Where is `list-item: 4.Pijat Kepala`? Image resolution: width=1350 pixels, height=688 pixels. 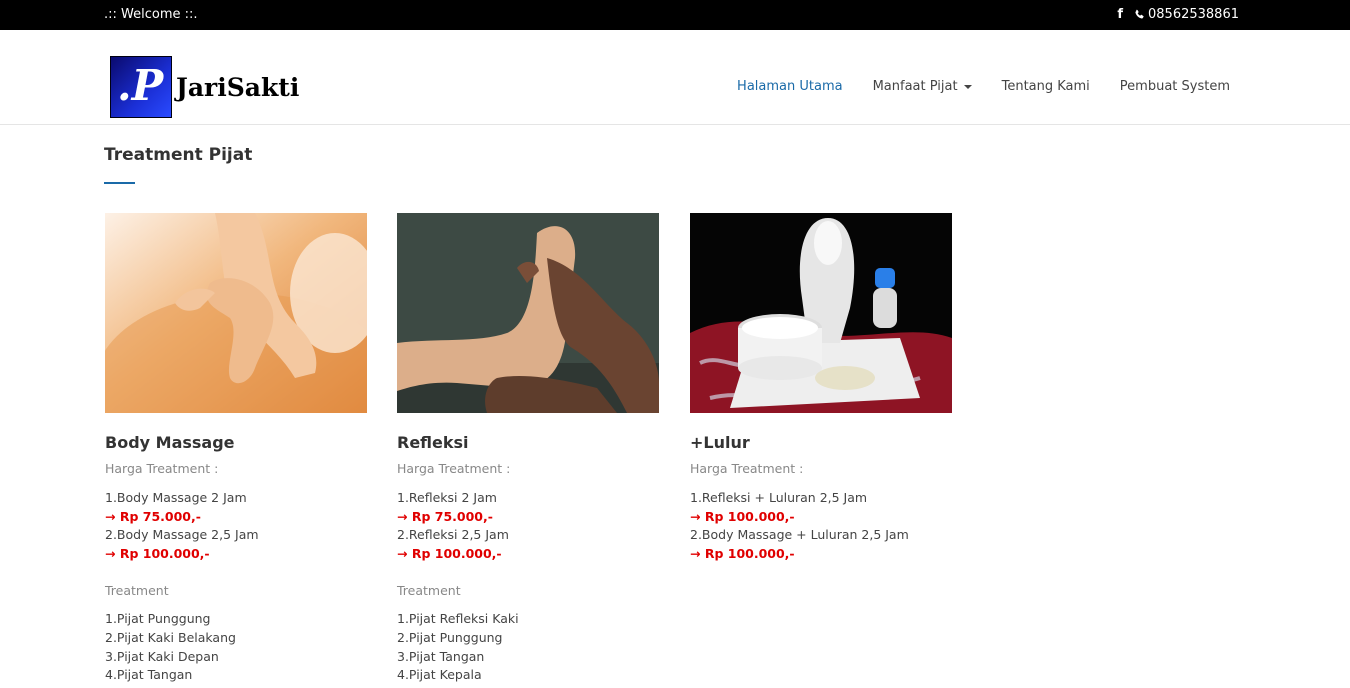
list-item: 4.Pijat Kepala is located at coordinates (439, 675).